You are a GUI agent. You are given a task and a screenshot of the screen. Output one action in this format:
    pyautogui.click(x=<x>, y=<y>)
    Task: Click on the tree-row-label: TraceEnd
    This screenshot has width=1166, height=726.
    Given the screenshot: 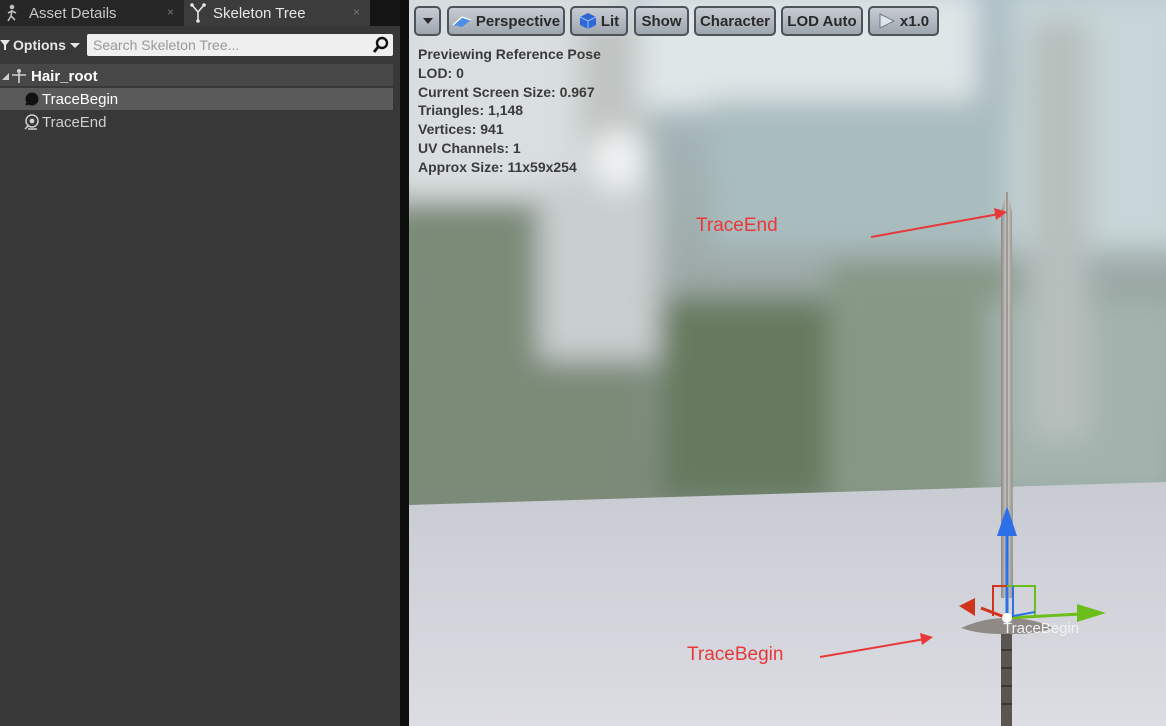 What is the action you would take?
    pyautogui.click(x=74, y=122)
    